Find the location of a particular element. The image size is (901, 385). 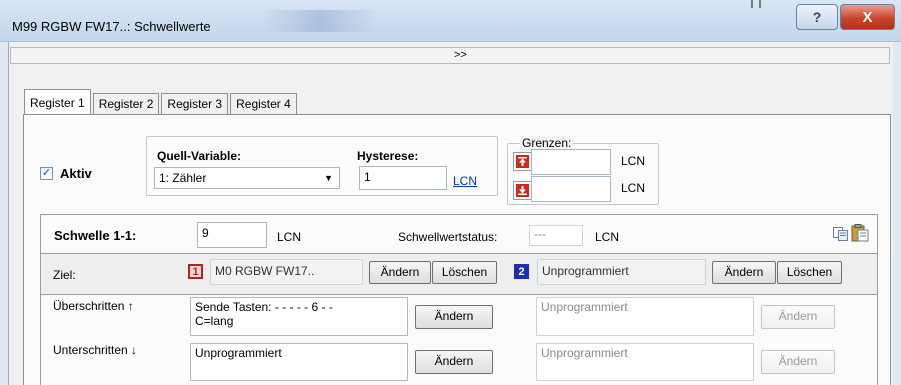

upper-limit-icon is located at coordinates (522, 161).